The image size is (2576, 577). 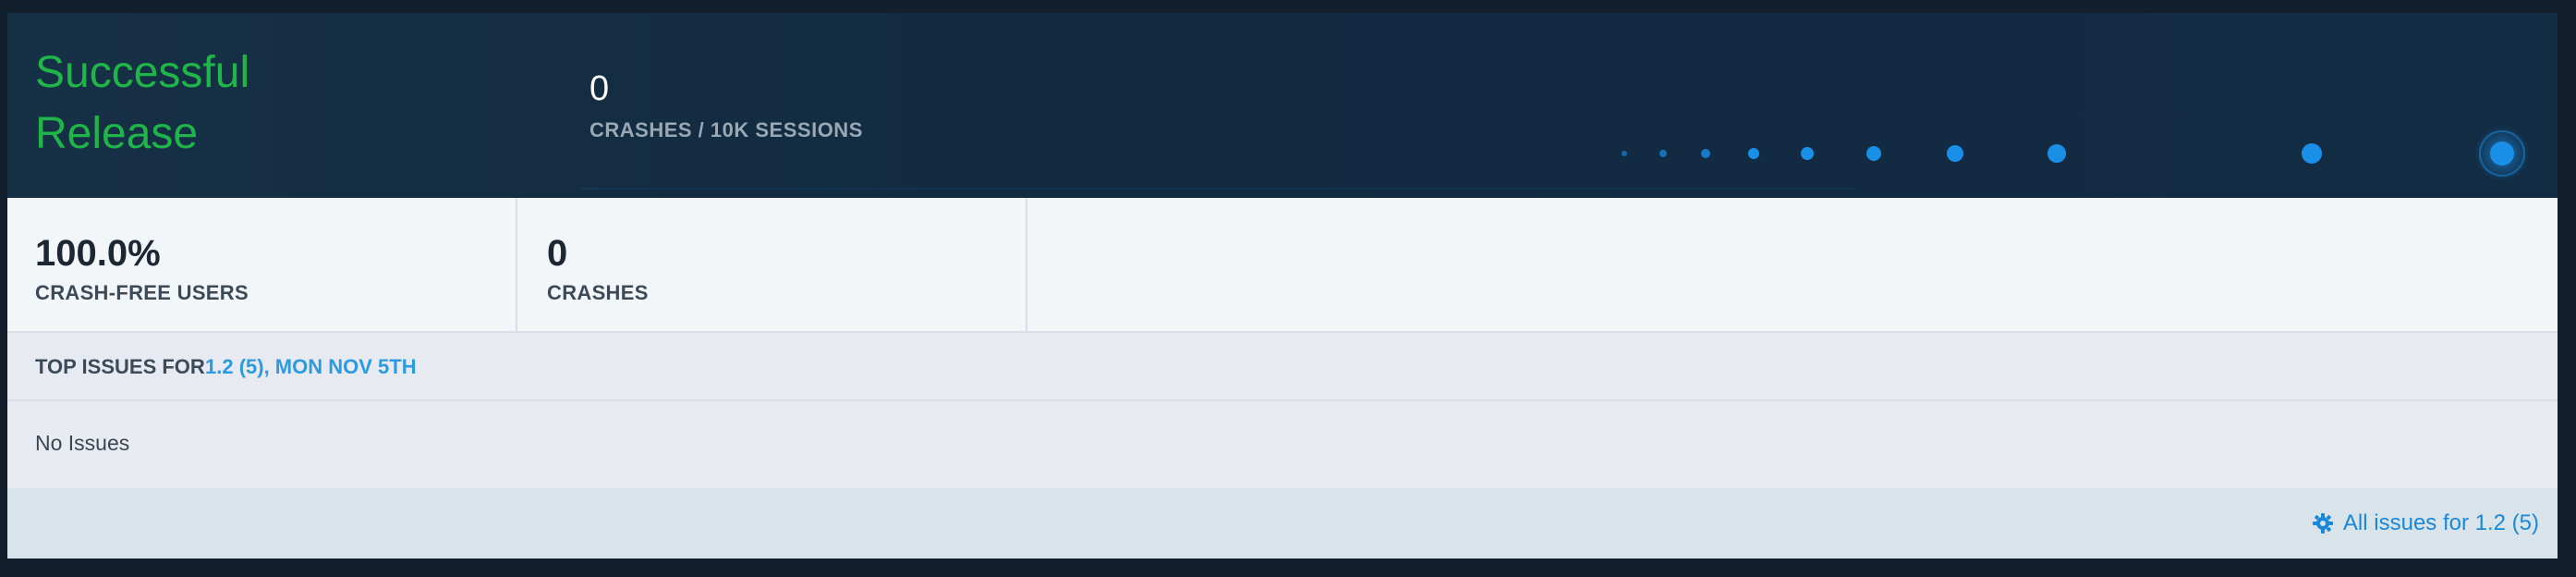 I want to click on crash-free-users-stat: 100.0% CRASH-FREE USERS, so click(x=262, y=264).